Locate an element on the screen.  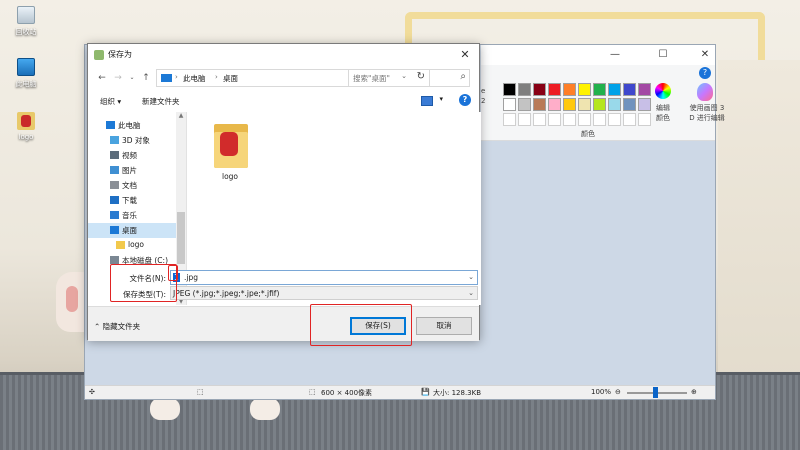
zoom-slider-thumb is located at coordinates (655, 392).